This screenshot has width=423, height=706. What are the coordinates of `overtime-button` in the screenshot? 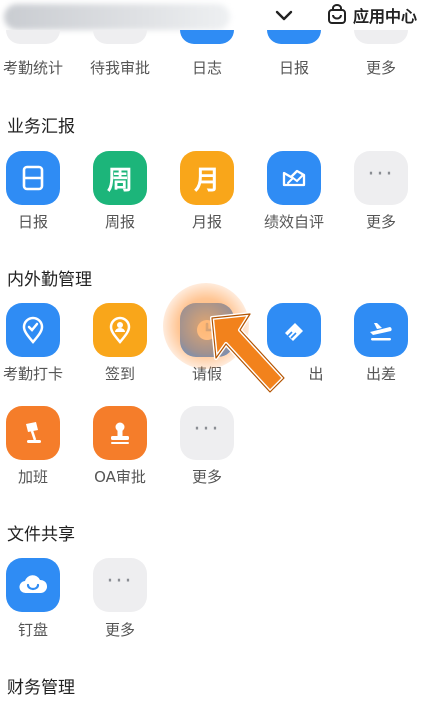 It's located at (33, 433).